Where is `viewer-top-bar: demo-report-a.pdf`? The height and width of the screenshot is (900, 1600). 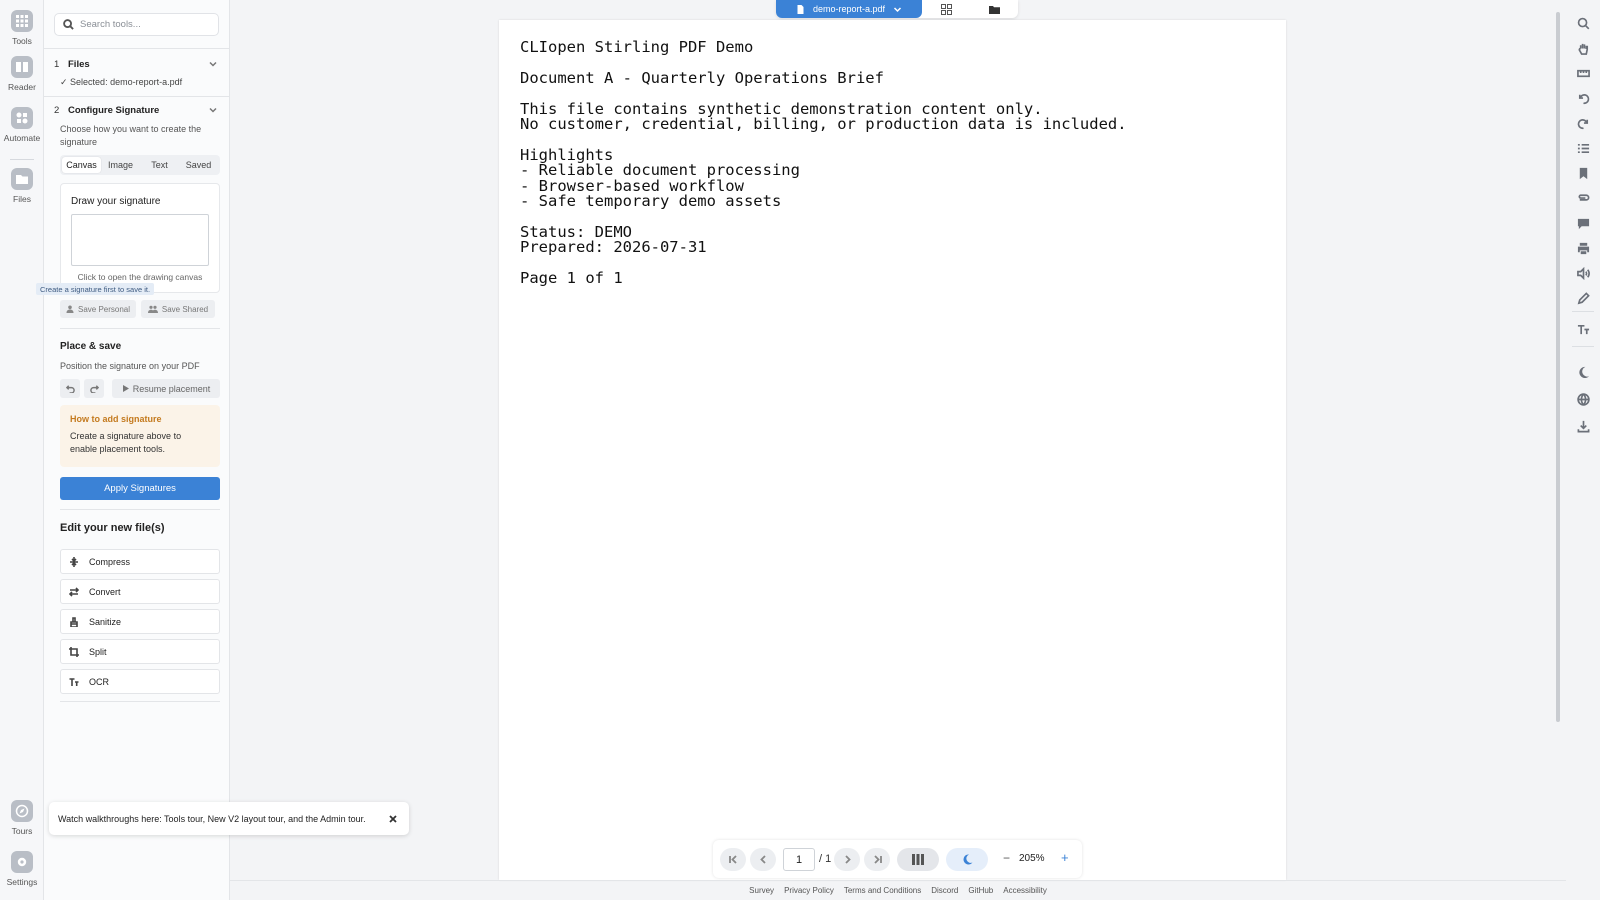
viewer-top-bar: demo-report-a.pdf is located at coordinates (897, 9).